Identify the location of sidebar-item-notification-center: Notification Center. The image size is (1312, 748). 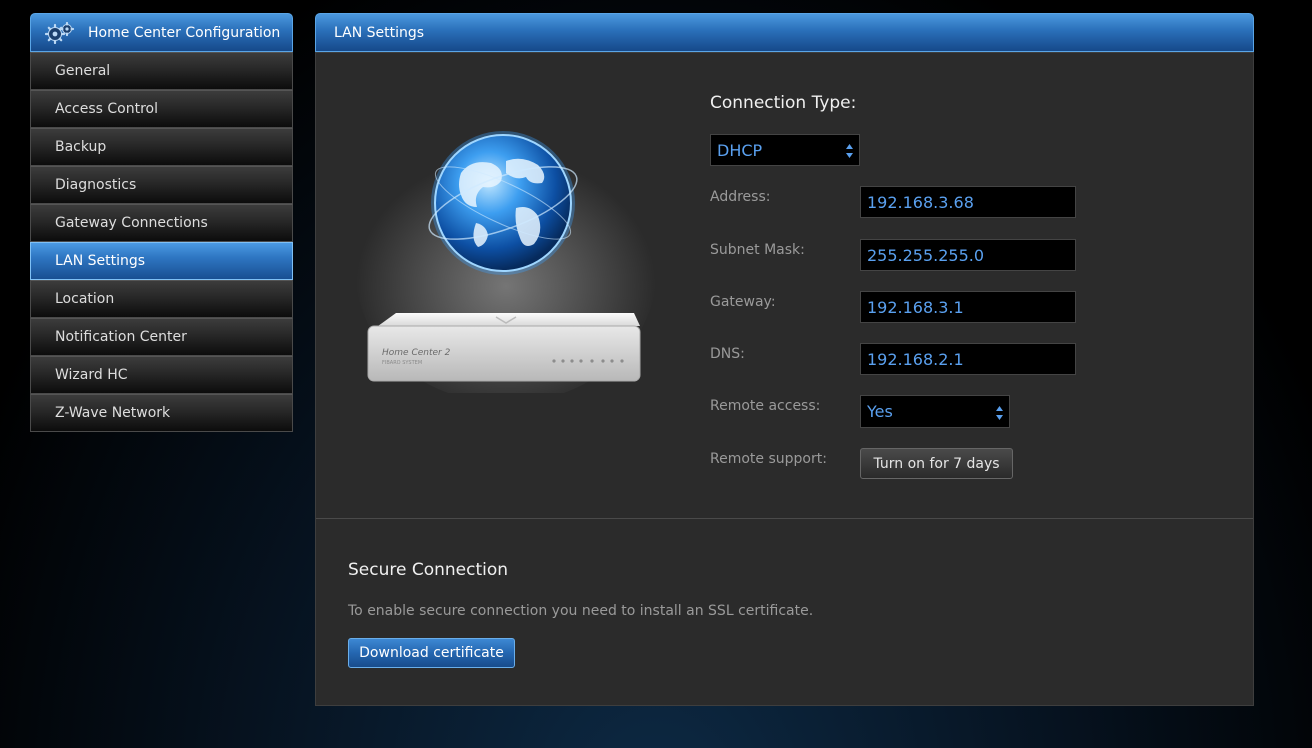
(161, 337).